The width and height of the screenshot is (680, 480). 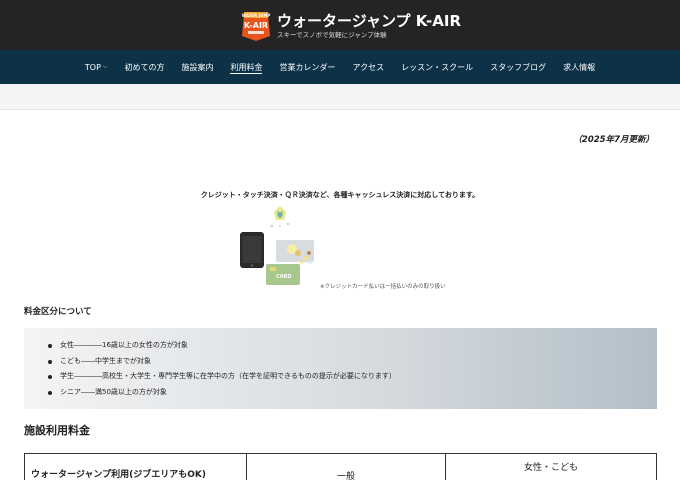 What do you see at coordinates (222, 393) in the screenshot?
I see `list-item: シニア――満50歳以上の方が対象` at bounding box center [222, 393].